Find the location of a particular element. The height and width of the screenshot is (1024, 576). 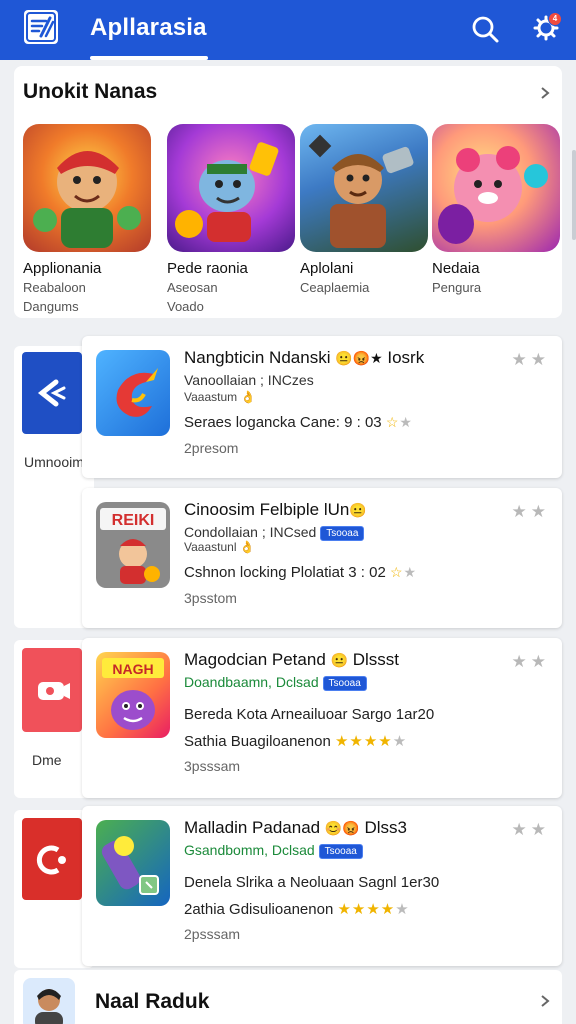

top-app-bar: Apllarasia 4 is located at coordinates (288, 30).